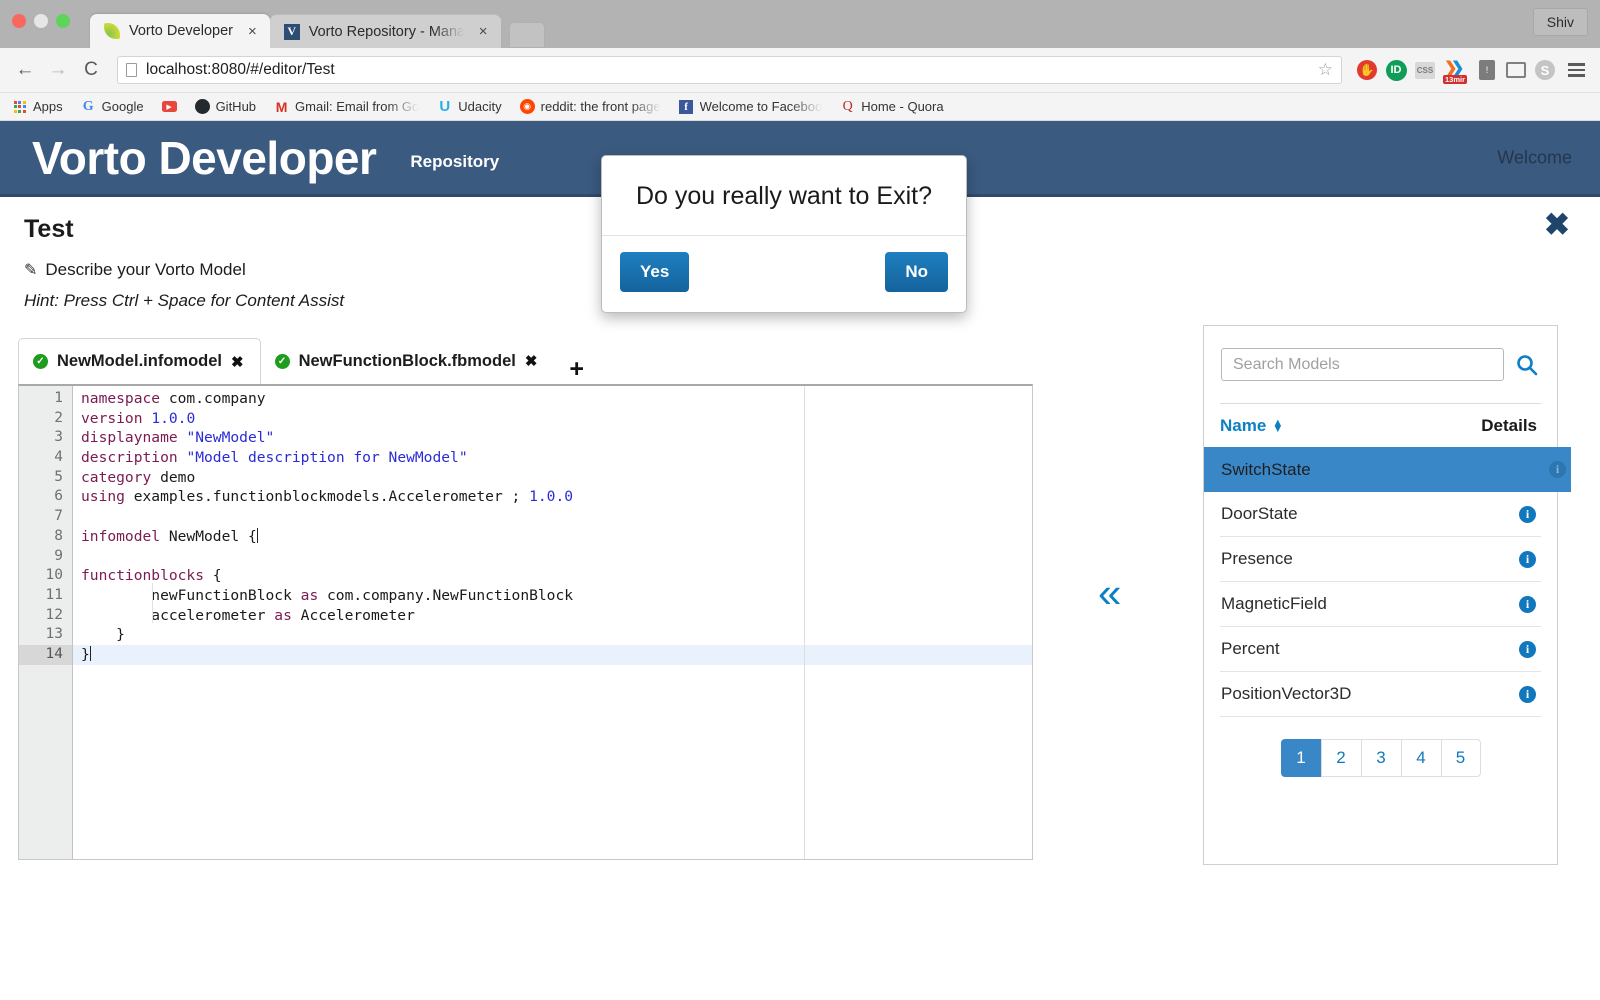 The image size is (1600, 1000). I want to click on pagination-page-1: 1, so click(1300, 758).